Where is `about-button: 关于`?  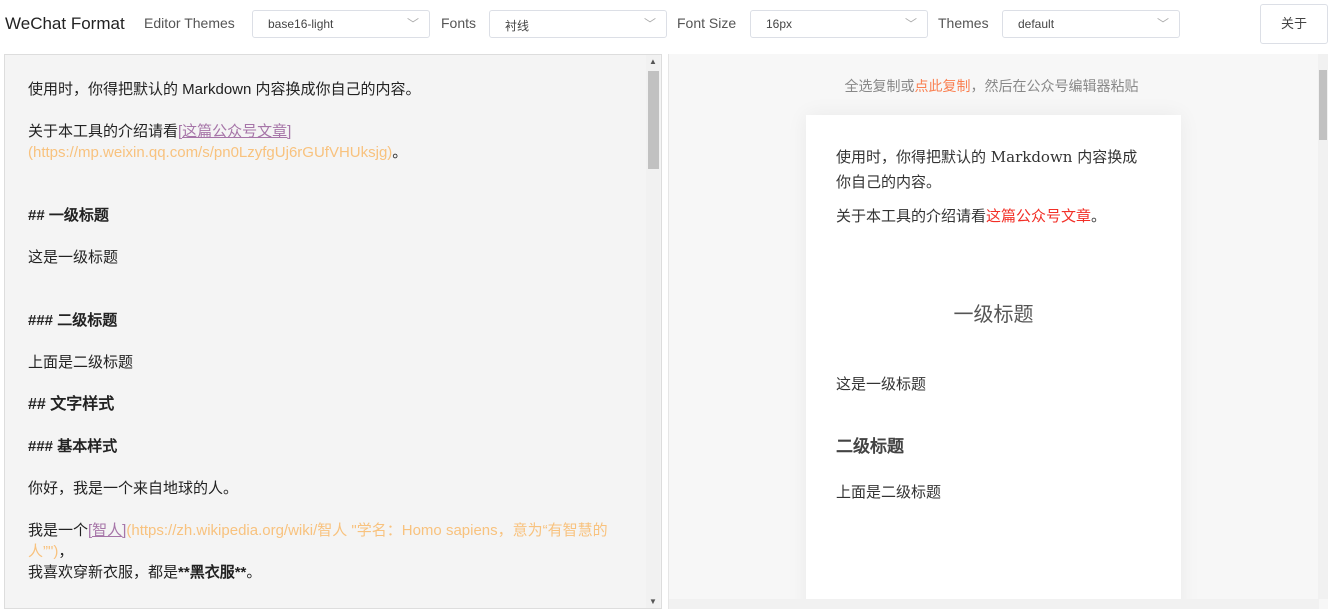 about-button: 关于 is located at coordinates (1294, 24).